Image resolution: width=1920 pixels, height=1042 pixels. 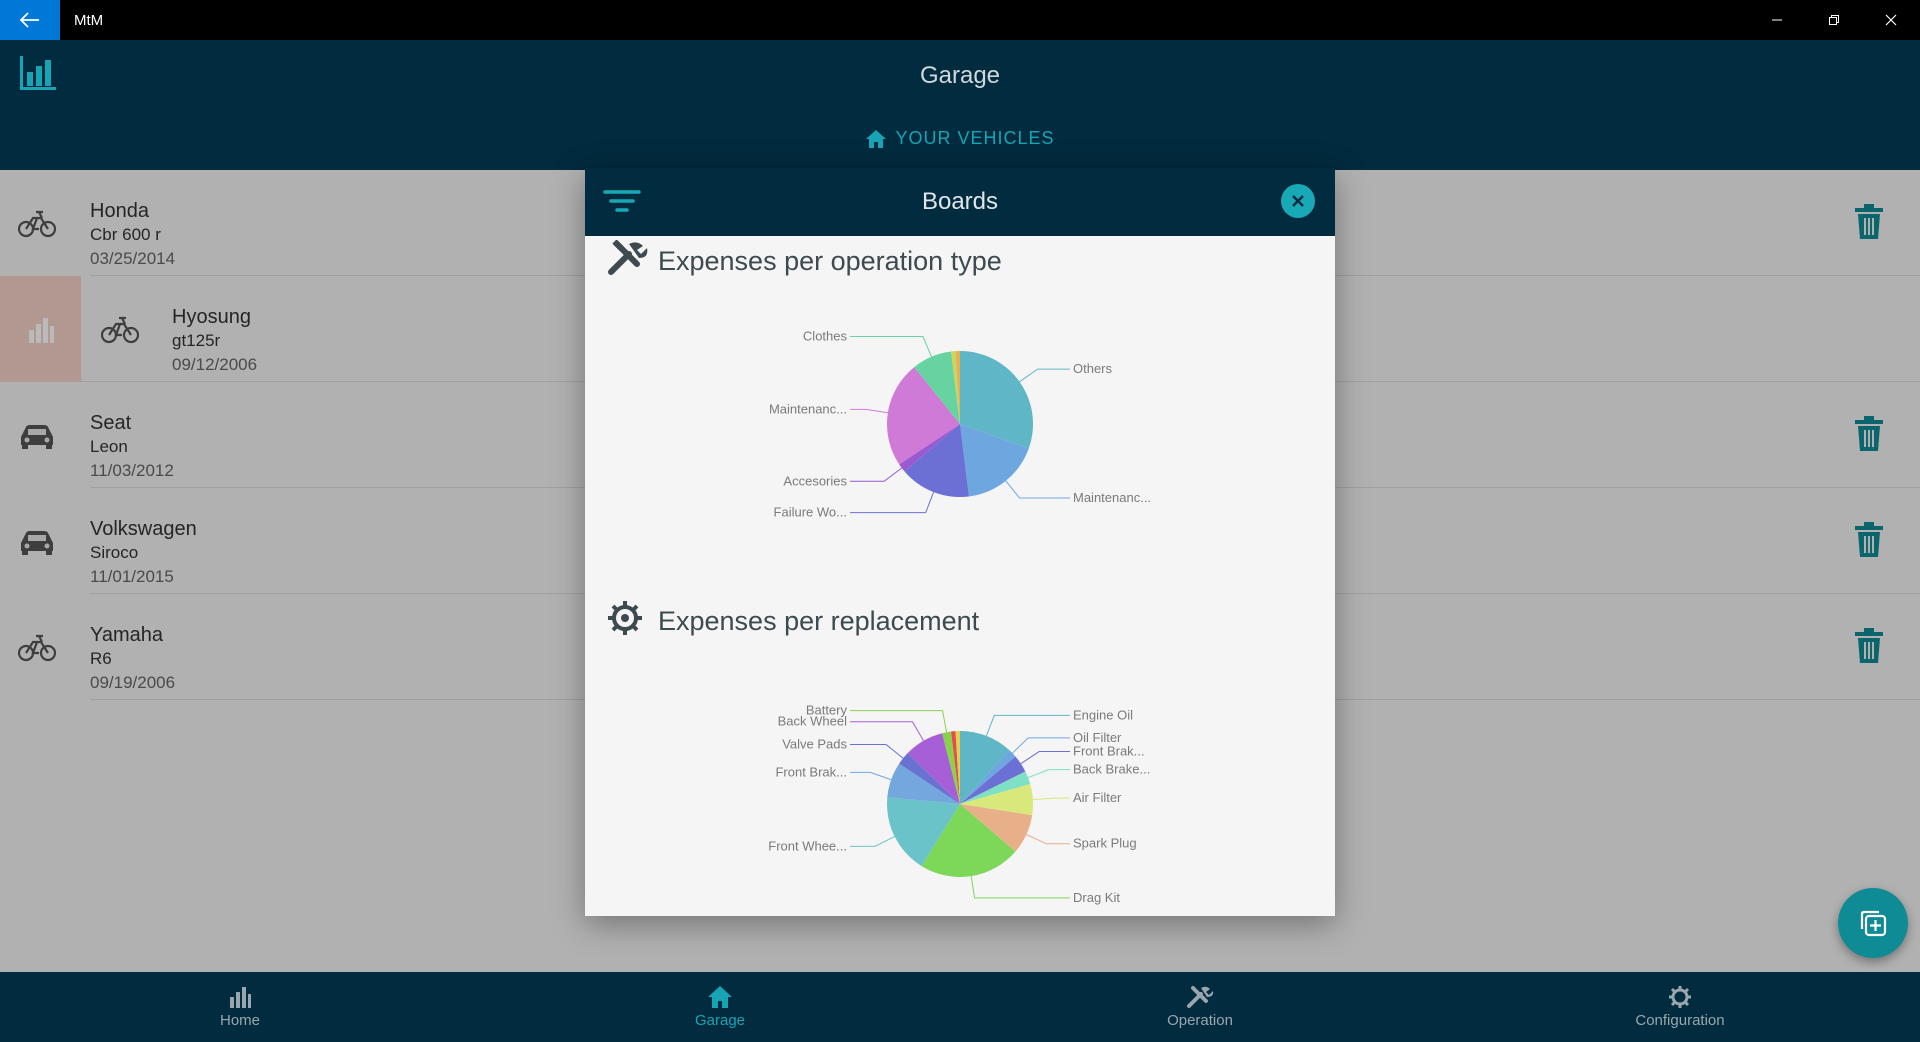 What do you see at coordinates (1680, 1020) in the screenshot?
I see `nav-label: Configuration` at bounding box center [1680, 1020].